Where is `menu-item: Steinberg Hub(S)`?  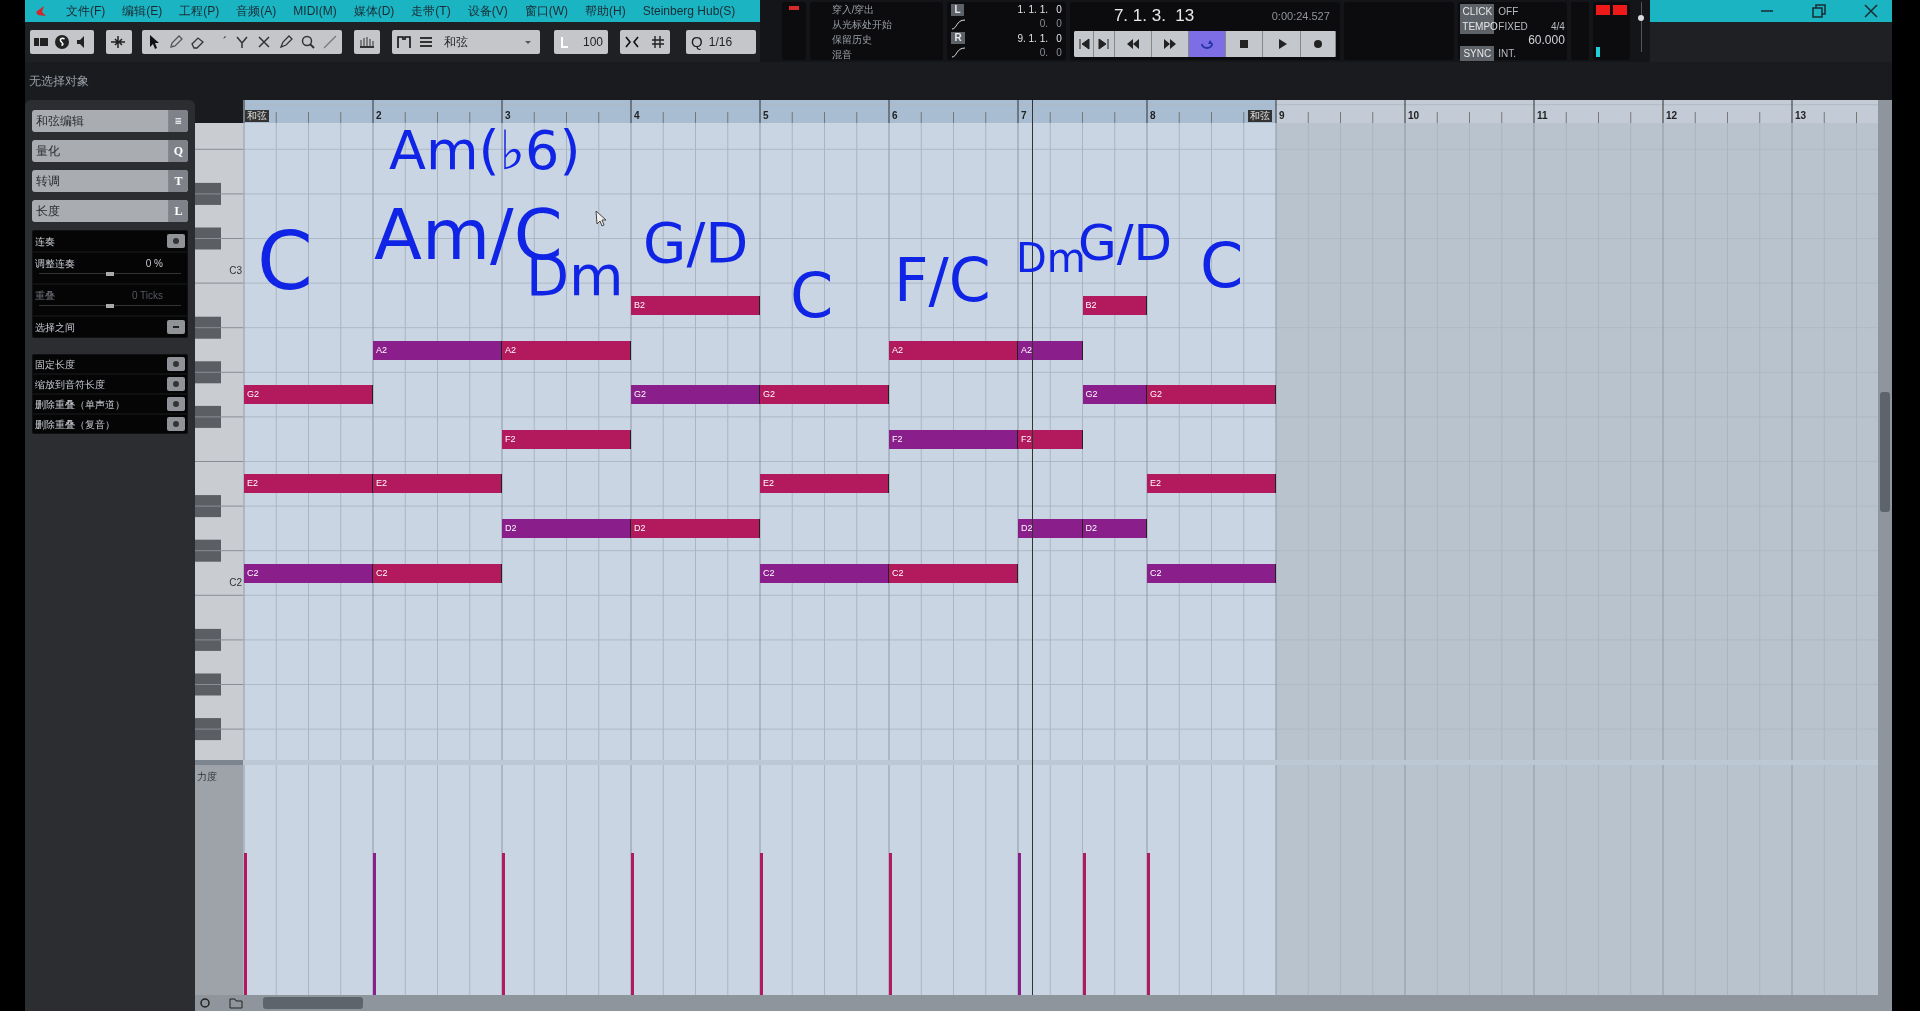
menu-item: Steinberg Hub(S) is located at coordinates (689, 11).